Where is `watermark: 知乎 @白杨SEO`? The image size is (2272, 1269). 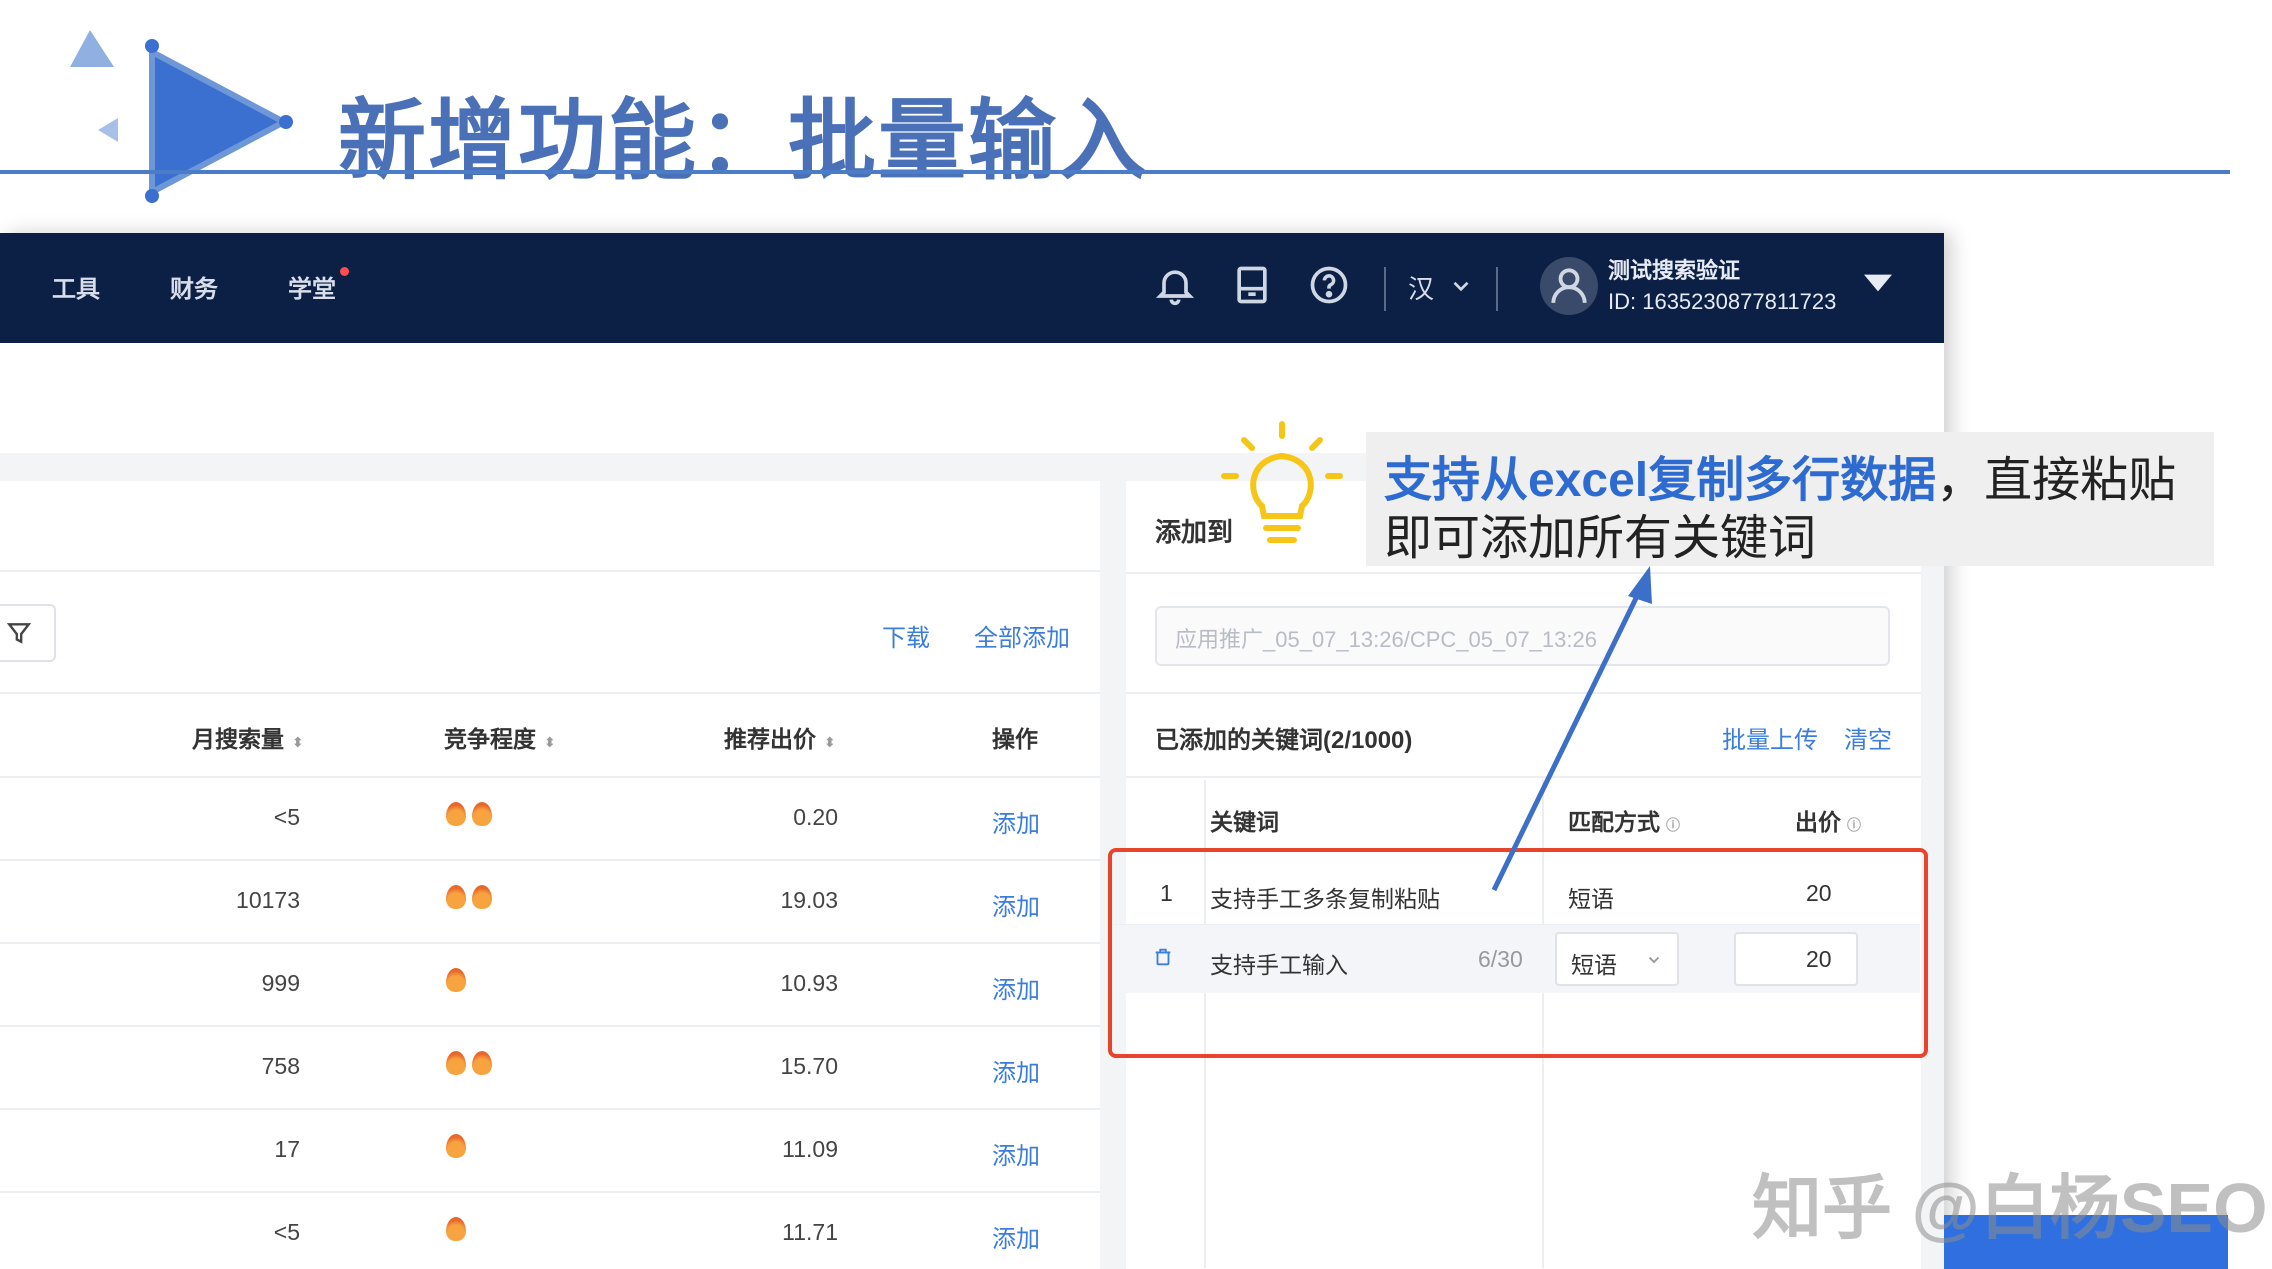
watermark: 知乎 @白杨SEO is located at coordinates (2010, 1208).